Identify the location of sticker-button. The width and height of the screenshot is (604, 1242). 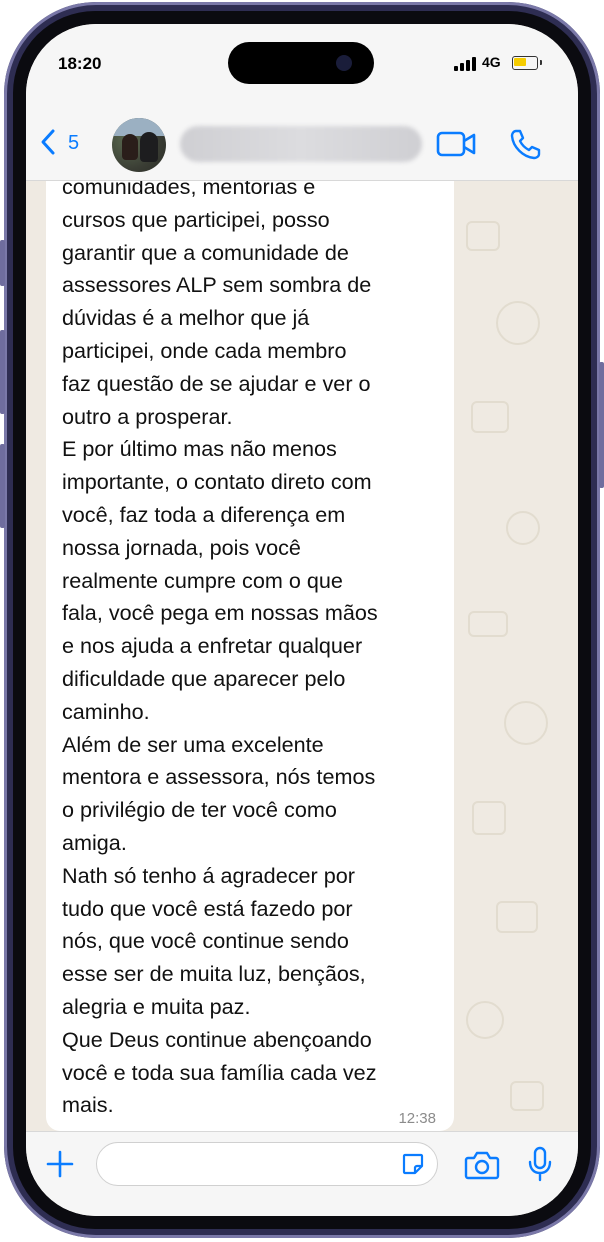
(413, 1164).